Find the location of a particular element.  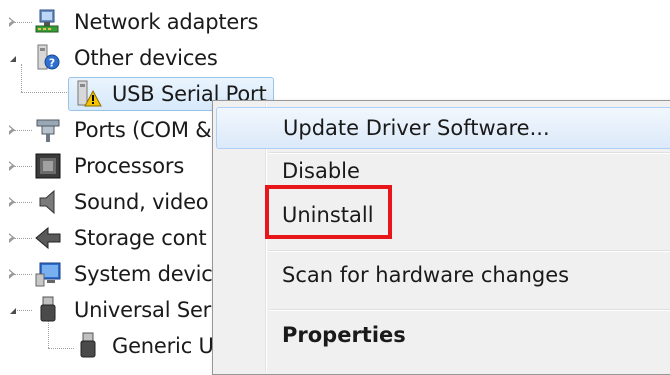

tree-item-label: Sound, video is located at coordinates (141, 202).